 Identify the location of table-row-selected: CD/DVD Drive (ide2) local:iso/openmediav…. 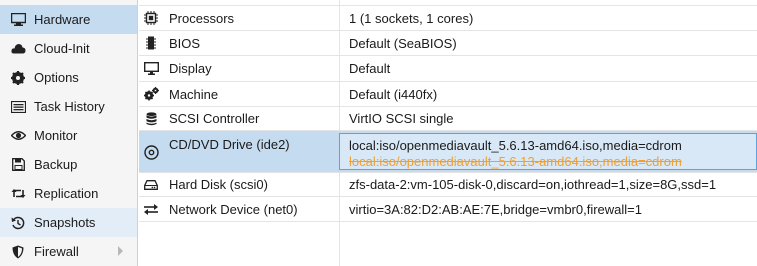
(448, 152).